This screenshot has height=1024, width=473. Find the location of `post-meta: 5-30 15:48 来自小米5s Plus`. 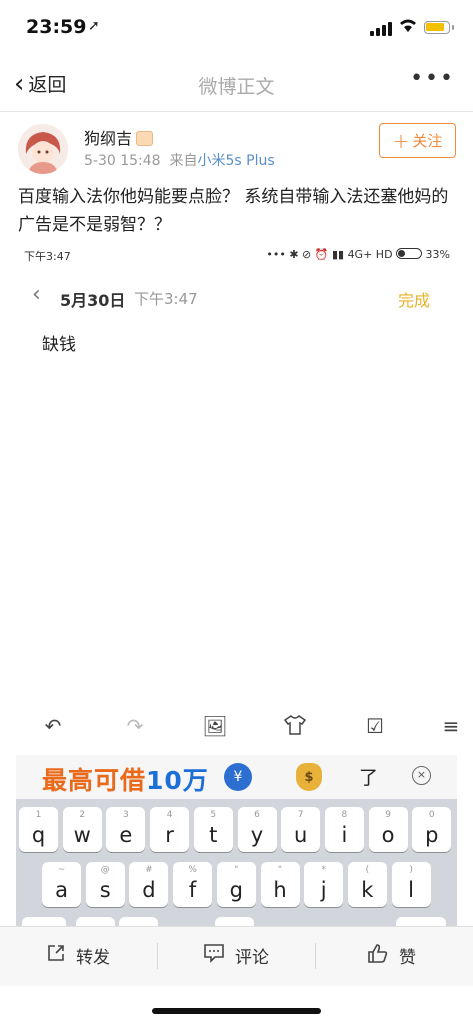

post-meta: 5-30 15:48 来自小米5s Plus is located at coordinates (179, 160).